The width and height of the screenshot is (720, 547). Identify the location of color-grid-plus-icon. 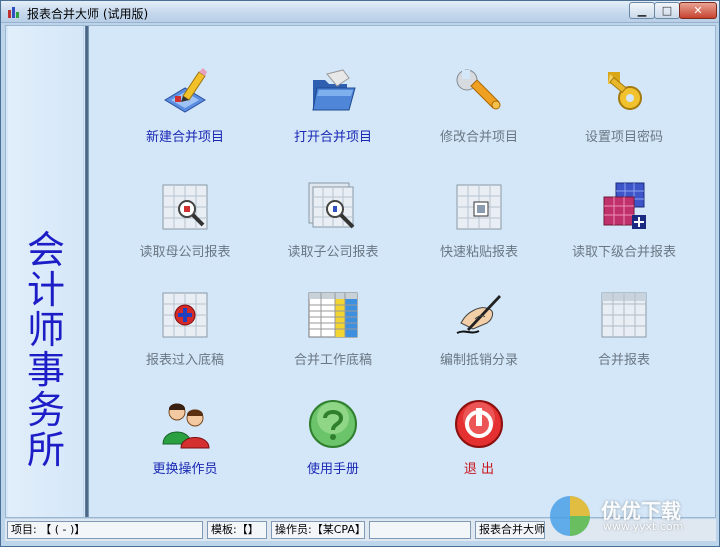
(624, 205).